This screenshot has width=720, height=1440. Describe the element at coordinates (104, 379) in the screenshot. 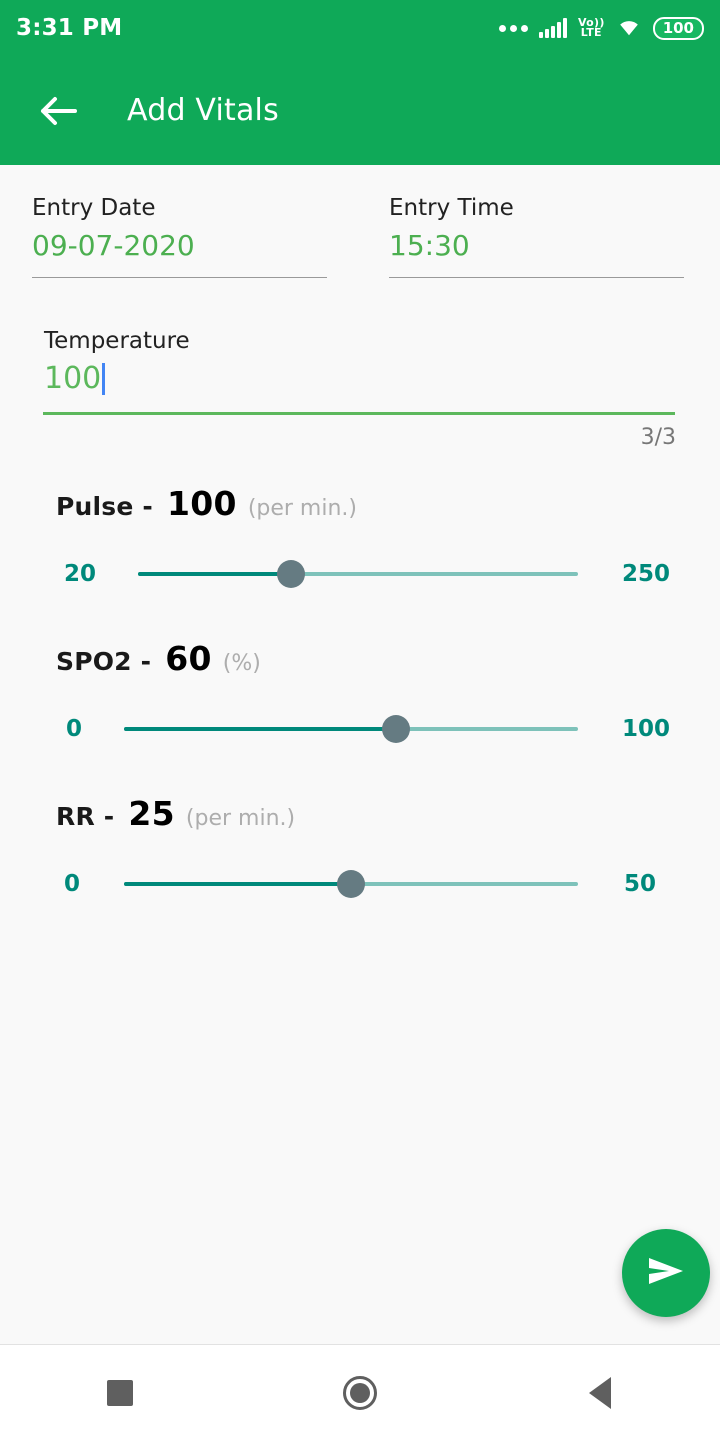

I see `text-caret` at that location.